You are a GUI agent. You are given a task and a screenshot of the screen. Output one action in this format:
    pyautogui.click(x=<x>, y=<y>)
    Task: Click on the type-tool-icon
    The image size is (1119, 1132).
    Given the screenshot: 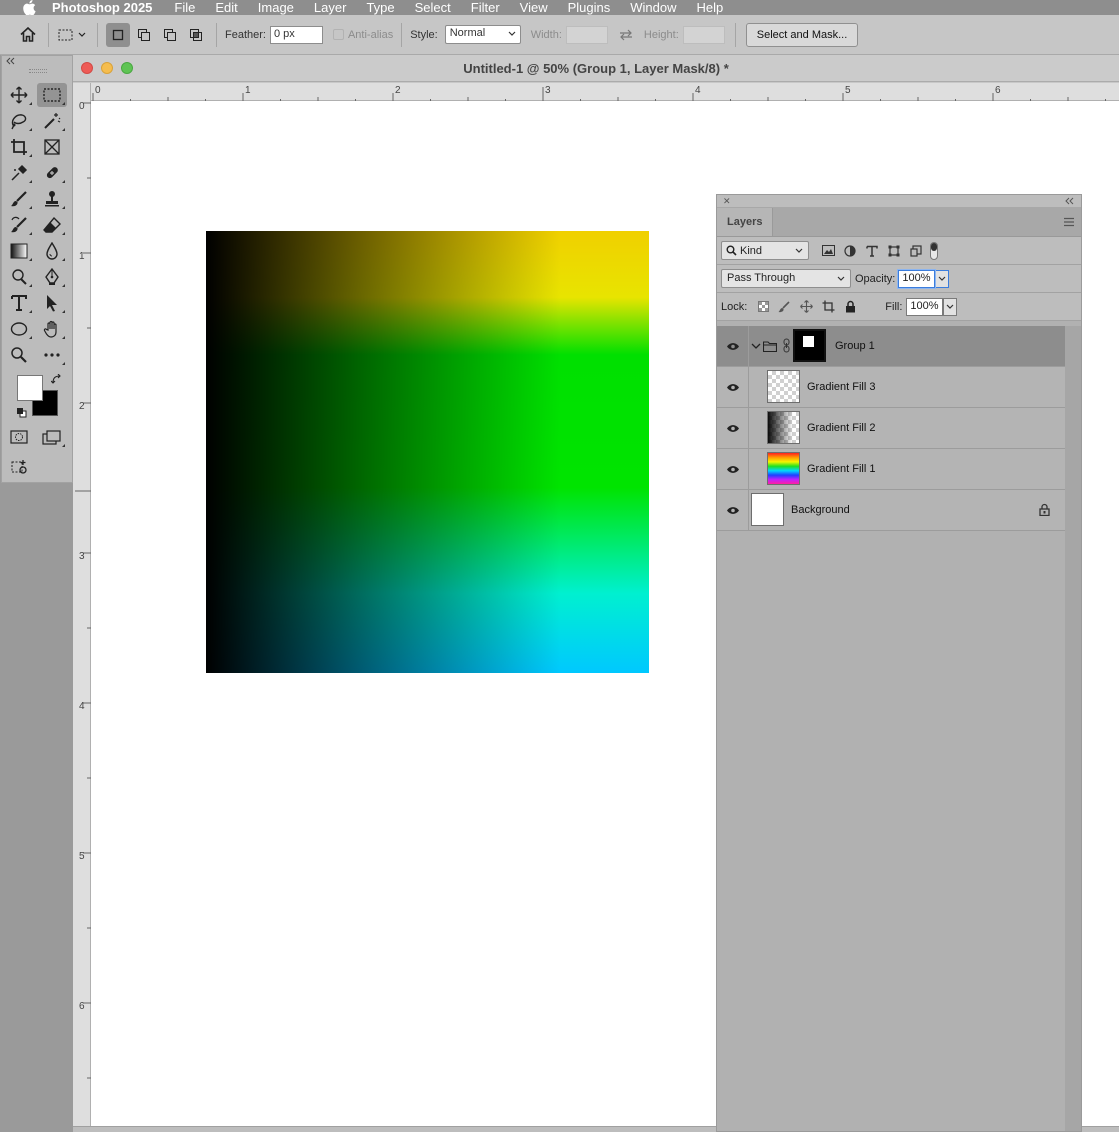 What is the action you would take?
    pyautogui.click(x=19, y=303)
    